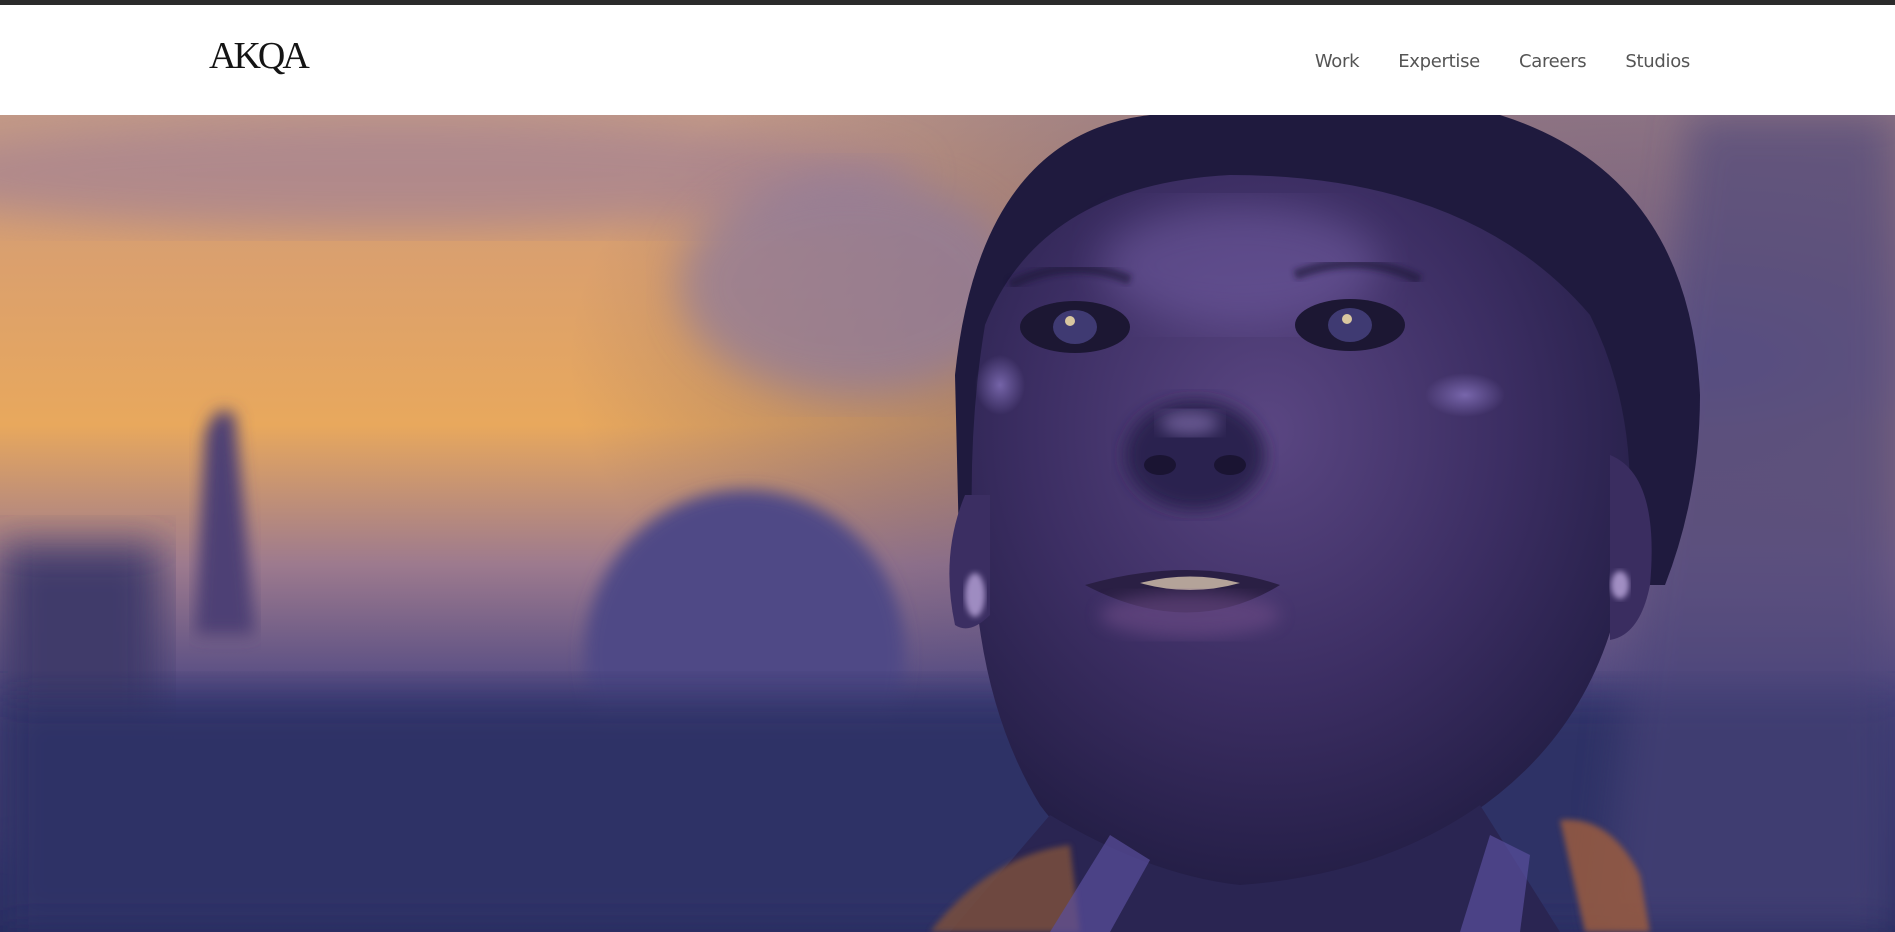 This screenshot has width=1895, height=932. Describe the element at coordinates (1553, 61) in the screenshot. I see `nav-item-careers: Careers` at that location.